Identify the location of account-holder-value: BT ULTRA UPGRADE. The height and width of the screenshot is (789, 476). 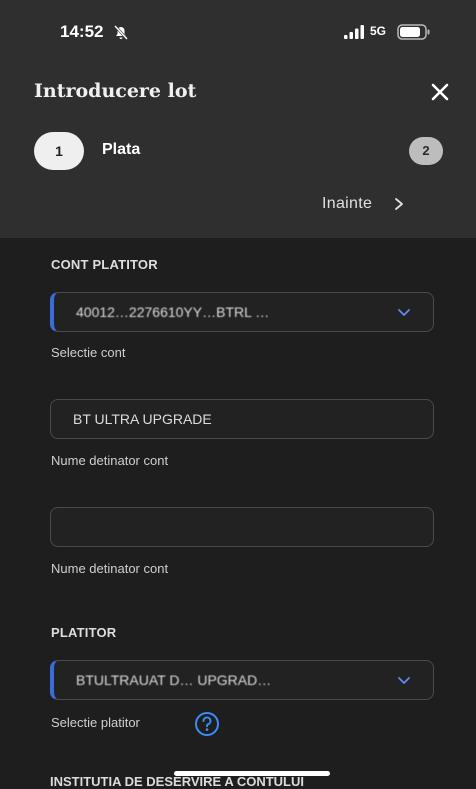
(142, 419).